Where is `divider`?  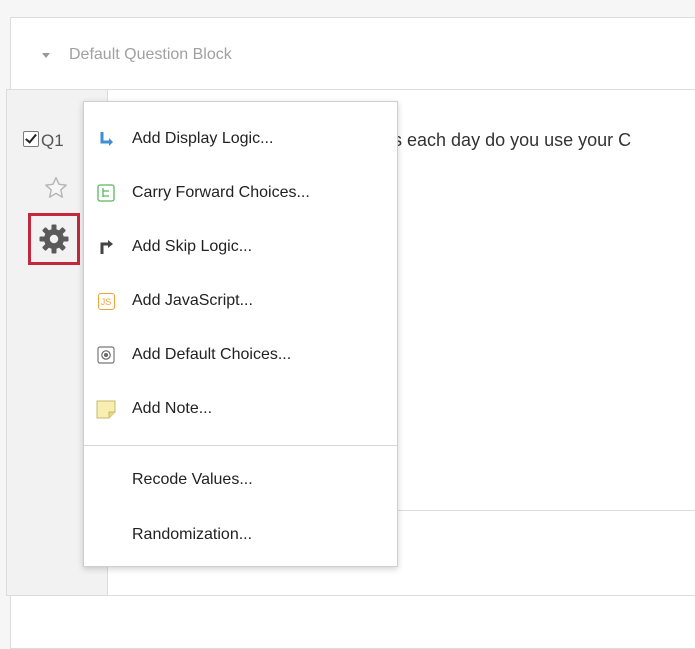 divider is located at coordinates (546, 510).